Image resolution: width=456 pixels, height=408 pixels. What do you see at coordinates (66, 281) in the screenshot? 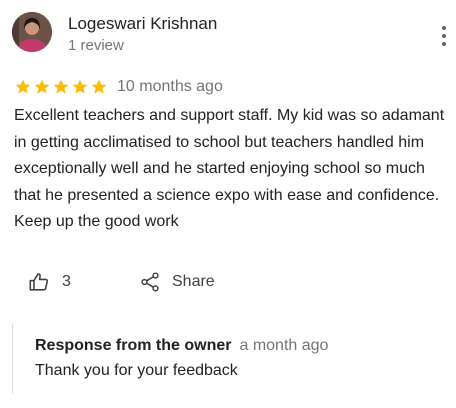
I see `like-count: 3` at bounding box center [66, 281].